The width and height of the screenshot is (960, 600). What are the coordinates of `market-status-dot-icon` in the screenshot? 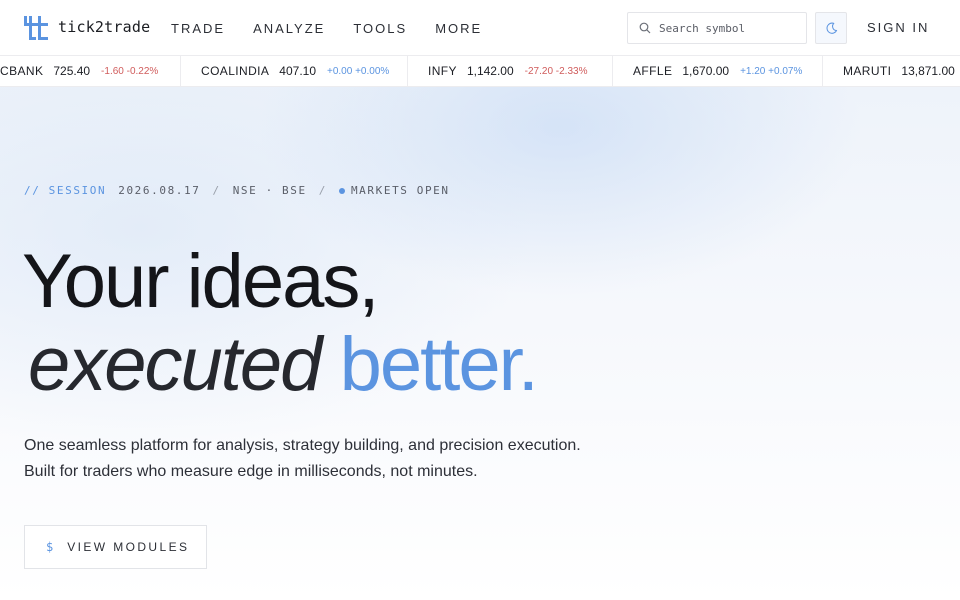 It's located at (341, 190).